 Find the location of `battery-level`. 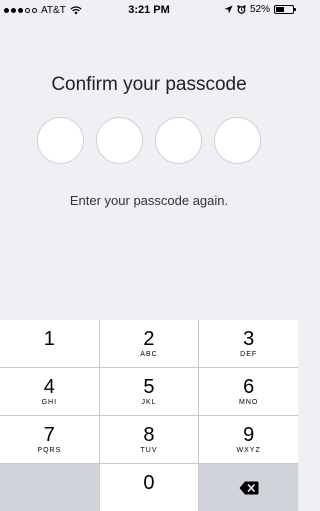

battery-level is located at coordinates (280, 9).